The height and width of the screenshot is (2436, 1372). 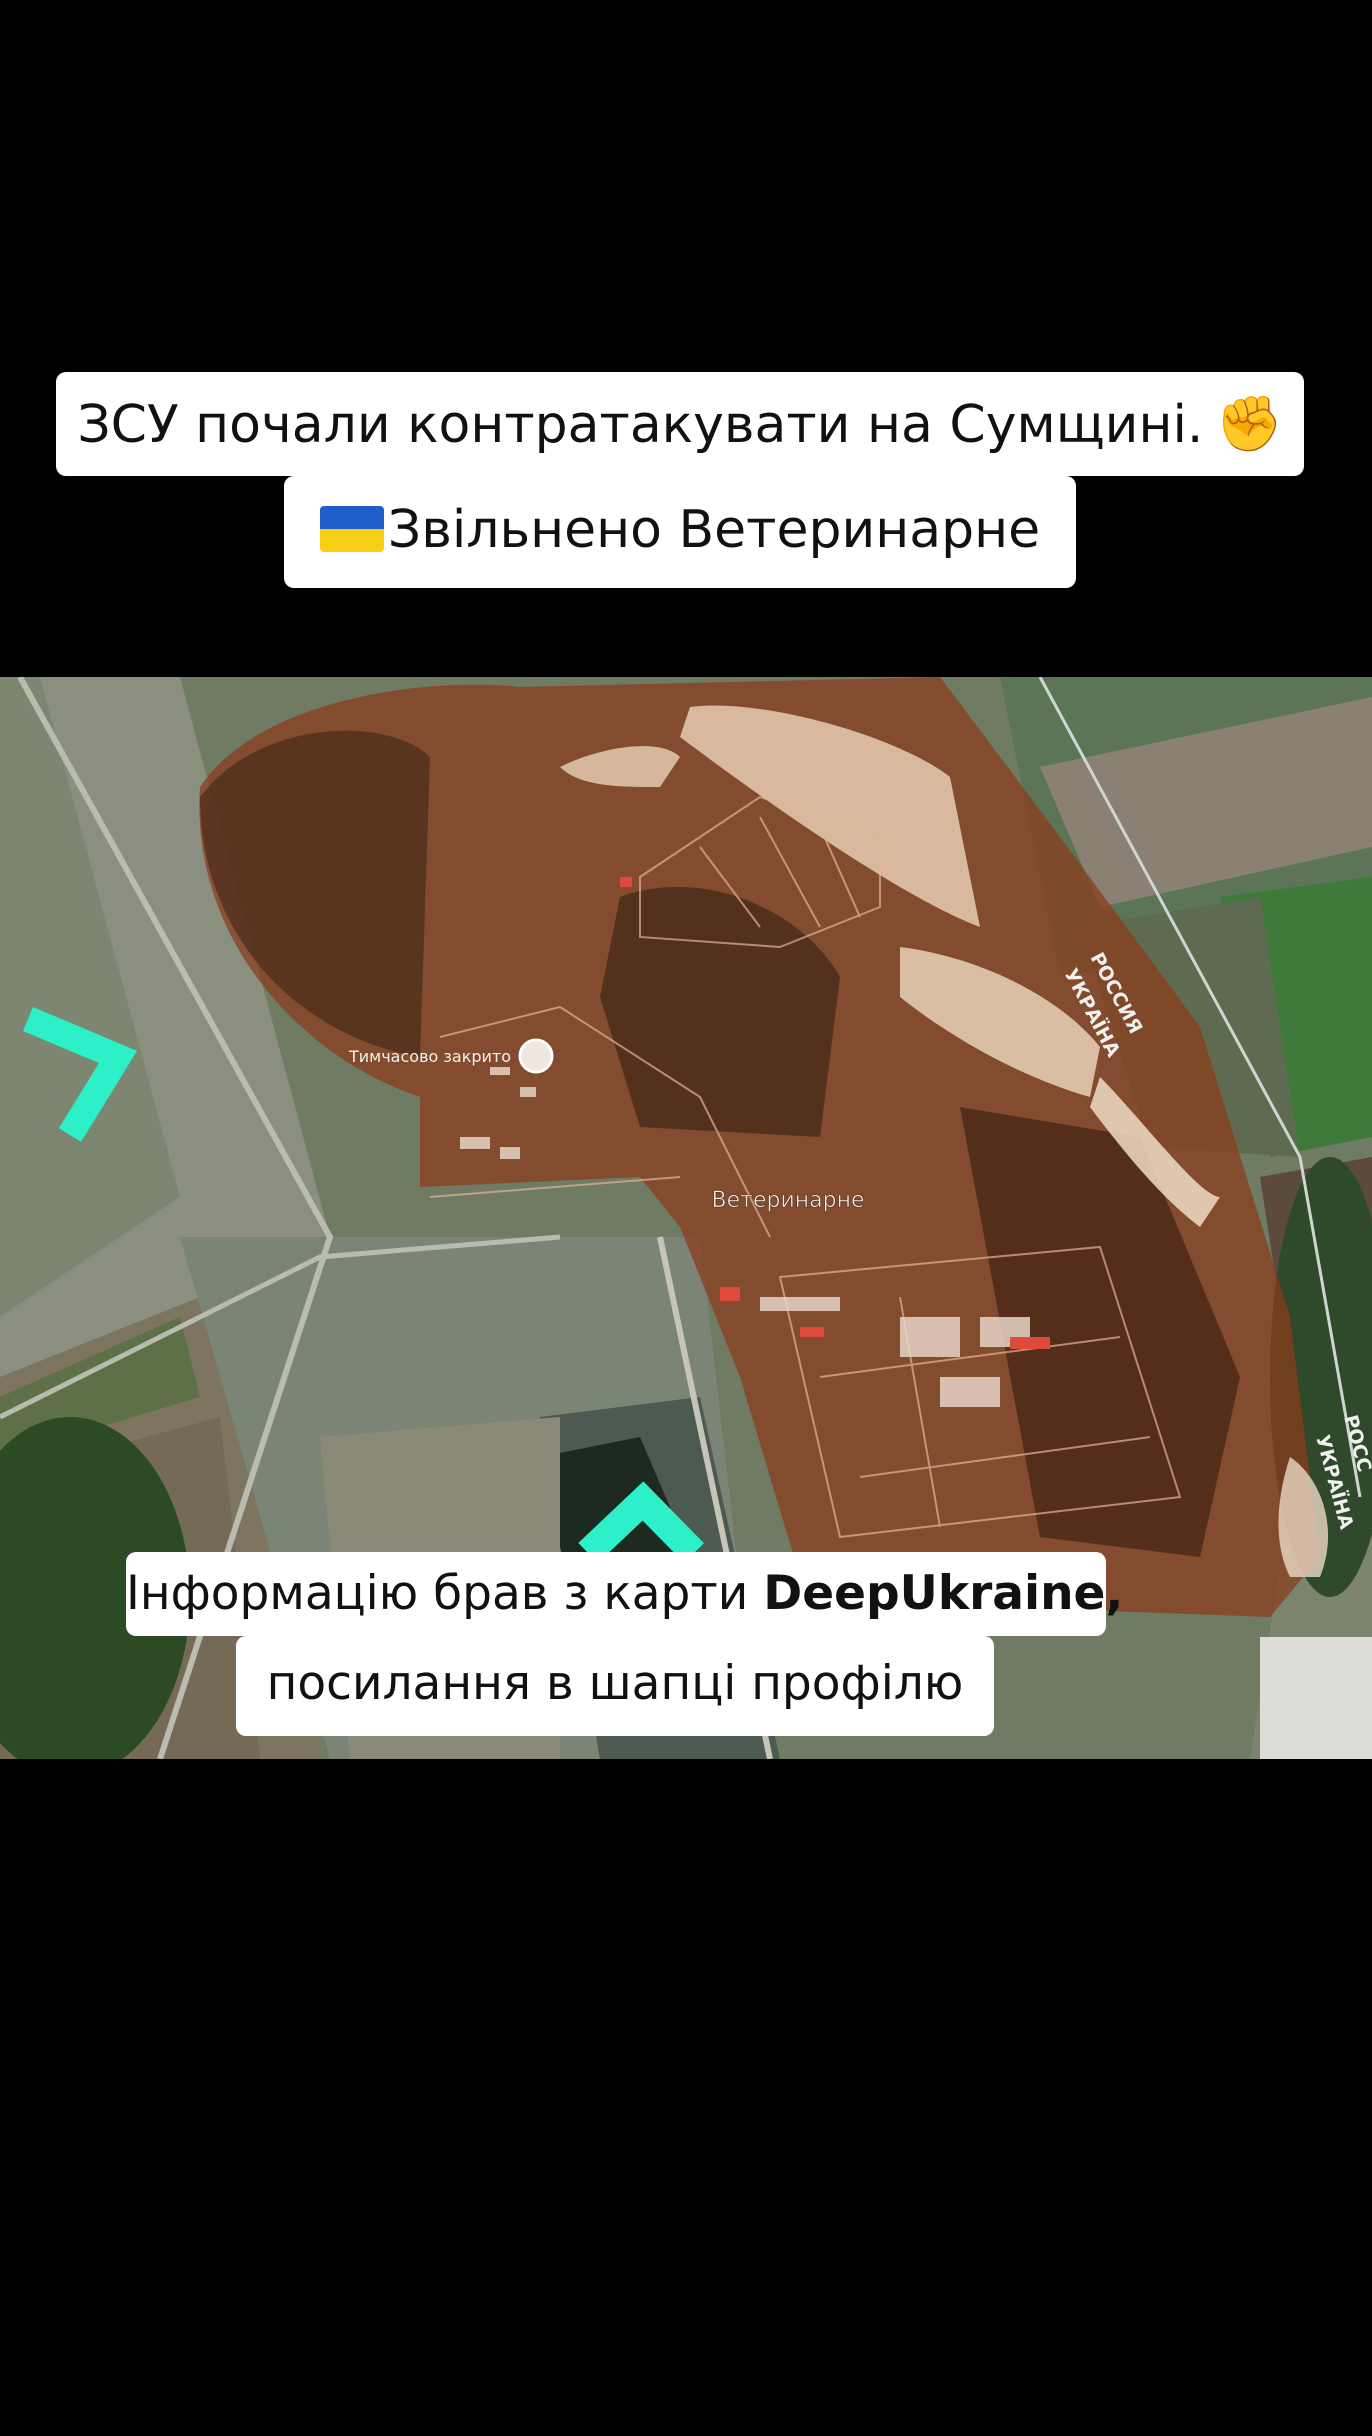 What do you see at coordinates (788, 1200) in the screenshot?
I see `village-label: Ветеринарне` at bounding box center [788, 1200].